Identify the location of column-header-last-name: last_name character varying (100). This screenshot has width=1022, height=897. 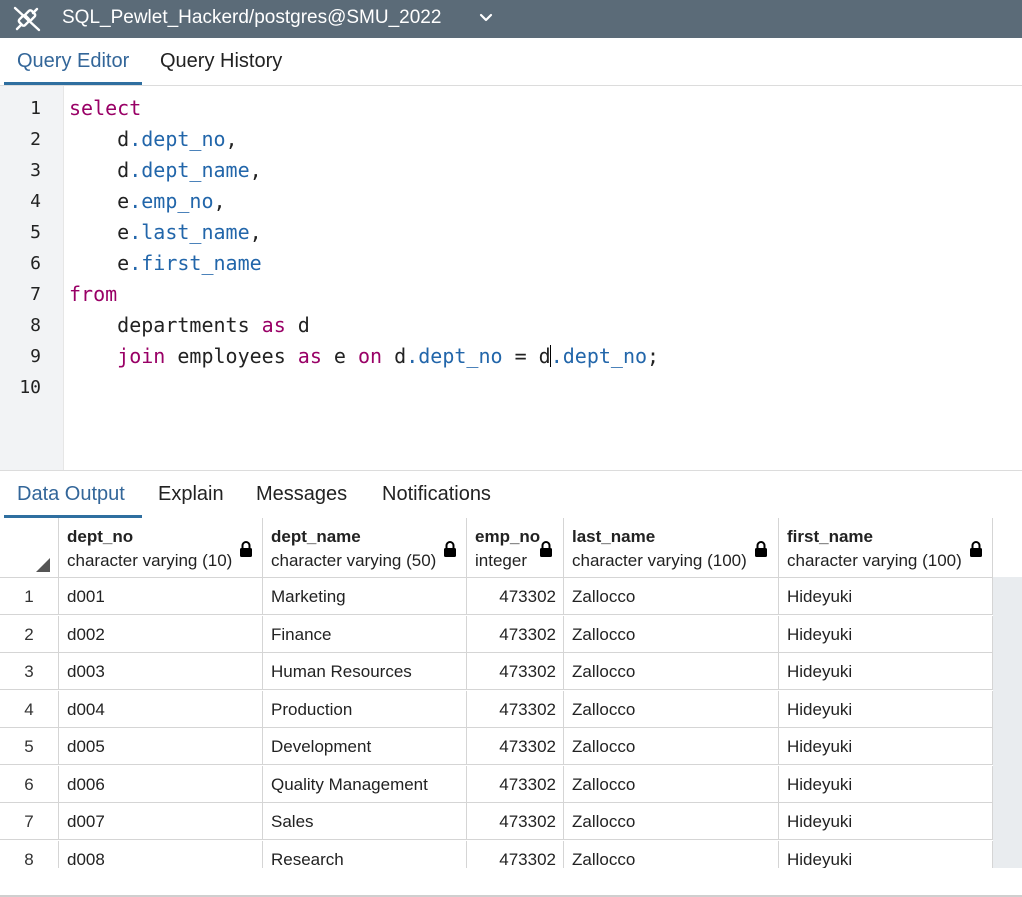
(671, 547).